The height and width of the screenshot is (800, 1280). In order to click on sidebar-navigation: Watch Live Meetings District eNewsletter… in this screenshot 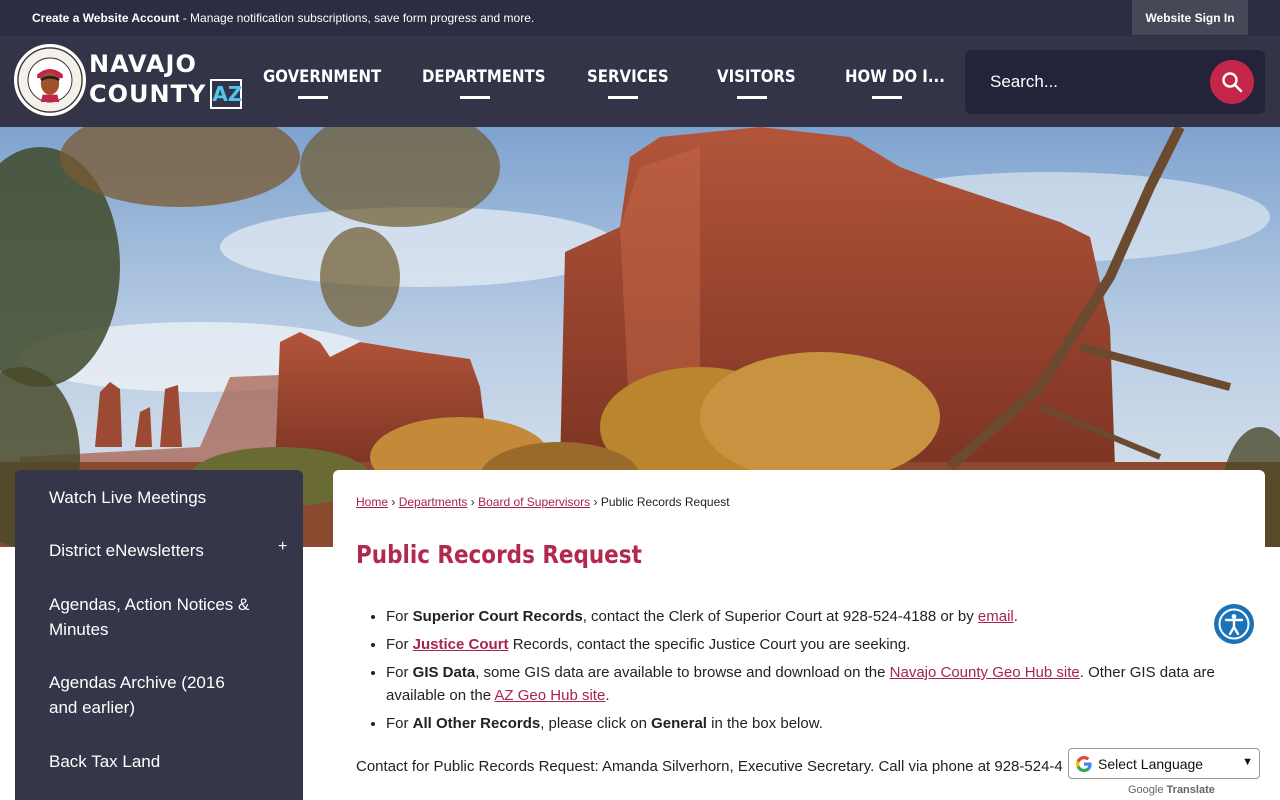, I will do `click(159, 635)`.